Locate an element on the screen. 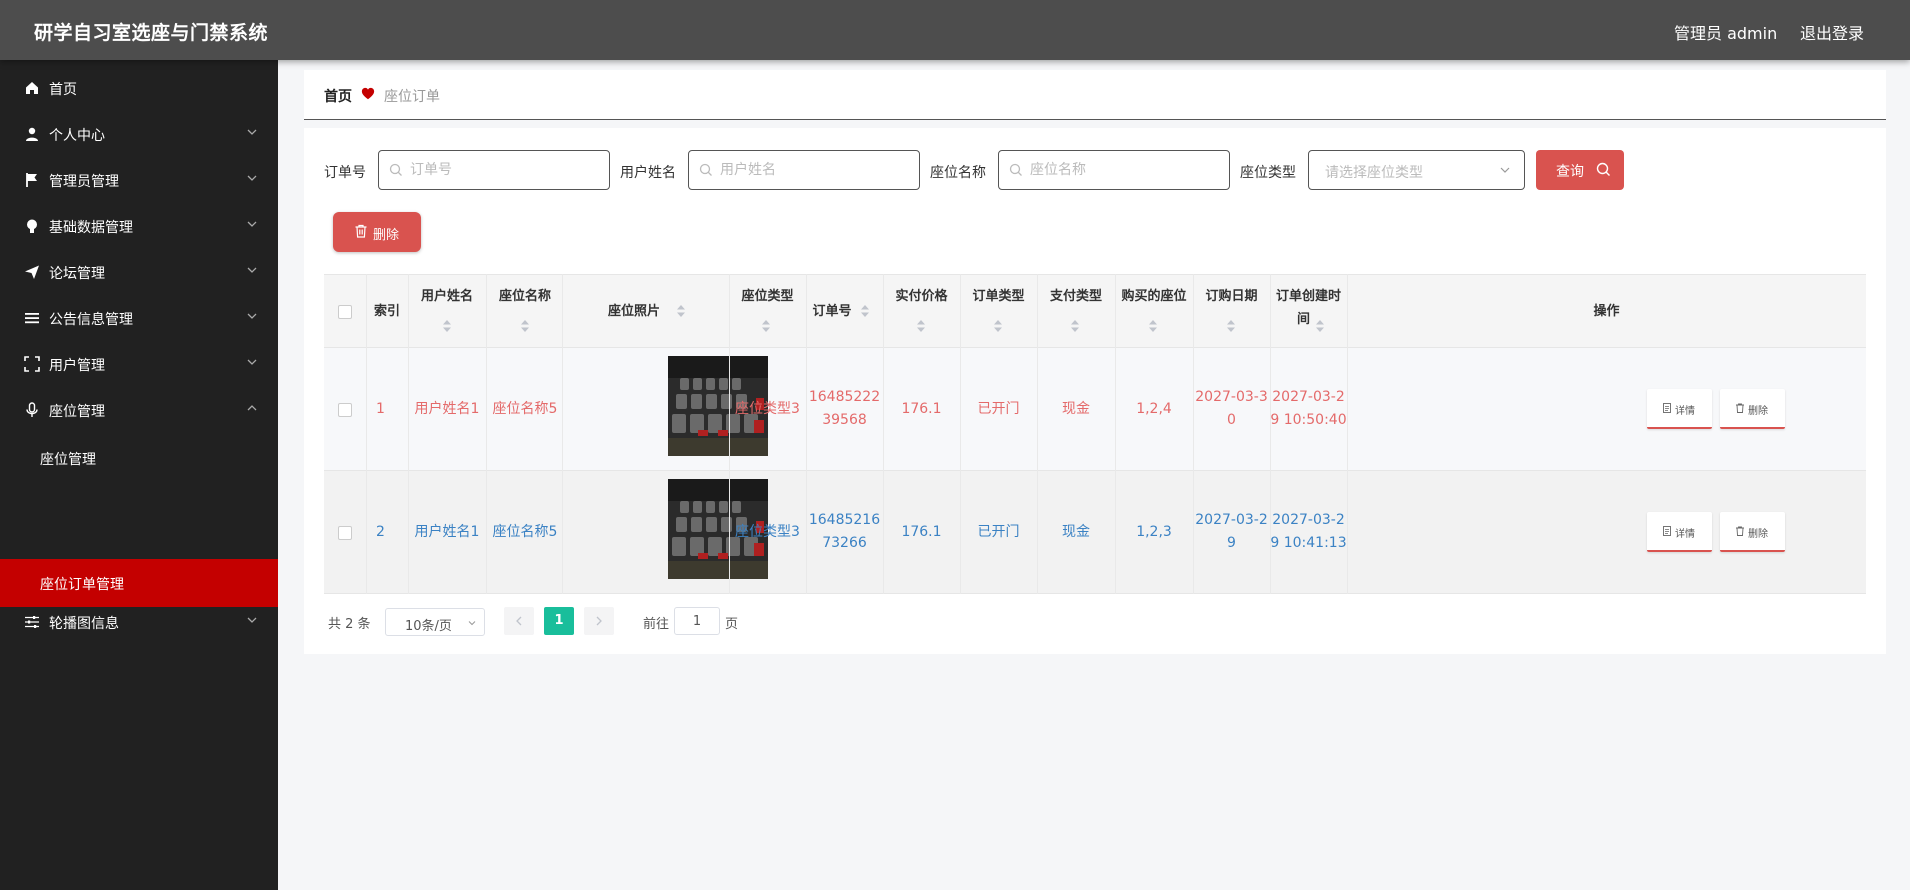 The height and width of the screenshot is (890, 1910). sidebar-item-label: 论坛管理 is located at coordinates (77, 274).